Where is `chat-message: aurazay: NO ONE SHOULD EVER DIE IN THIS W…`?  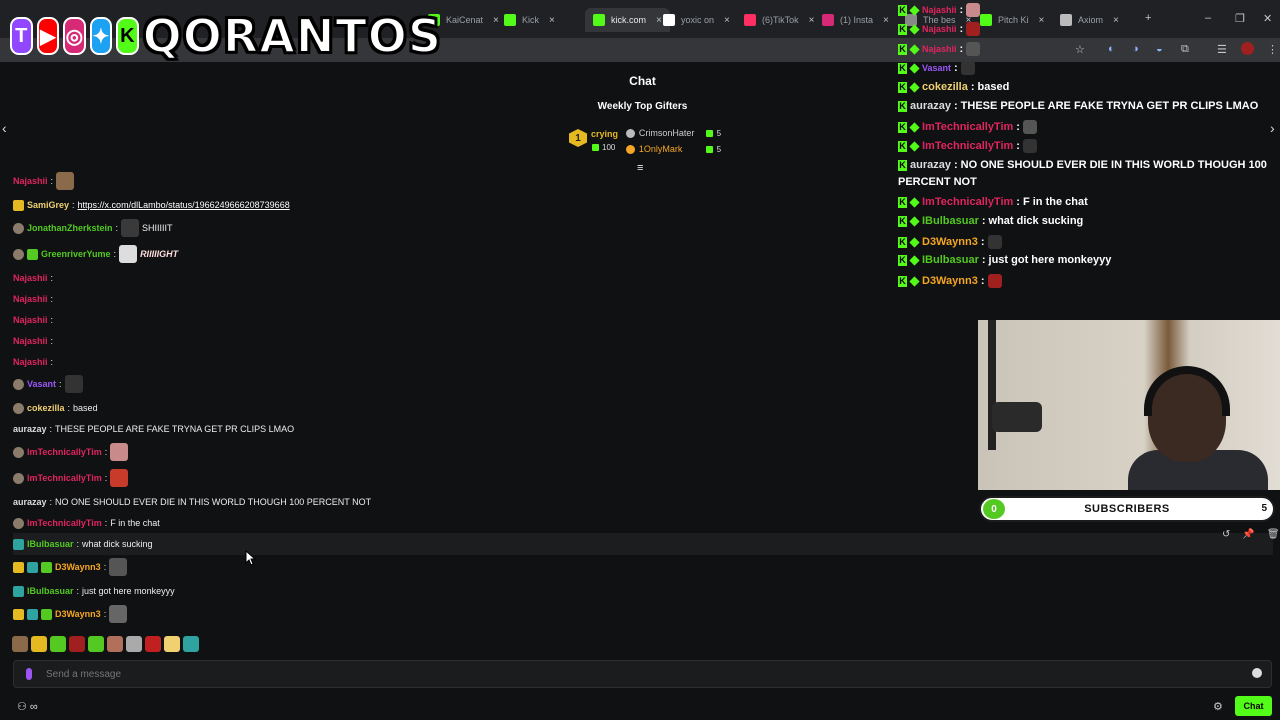
chat-message: aurazay: NO ONE SHOULD EVER DIE IN THIS W… is located at coordinates (192, 502).